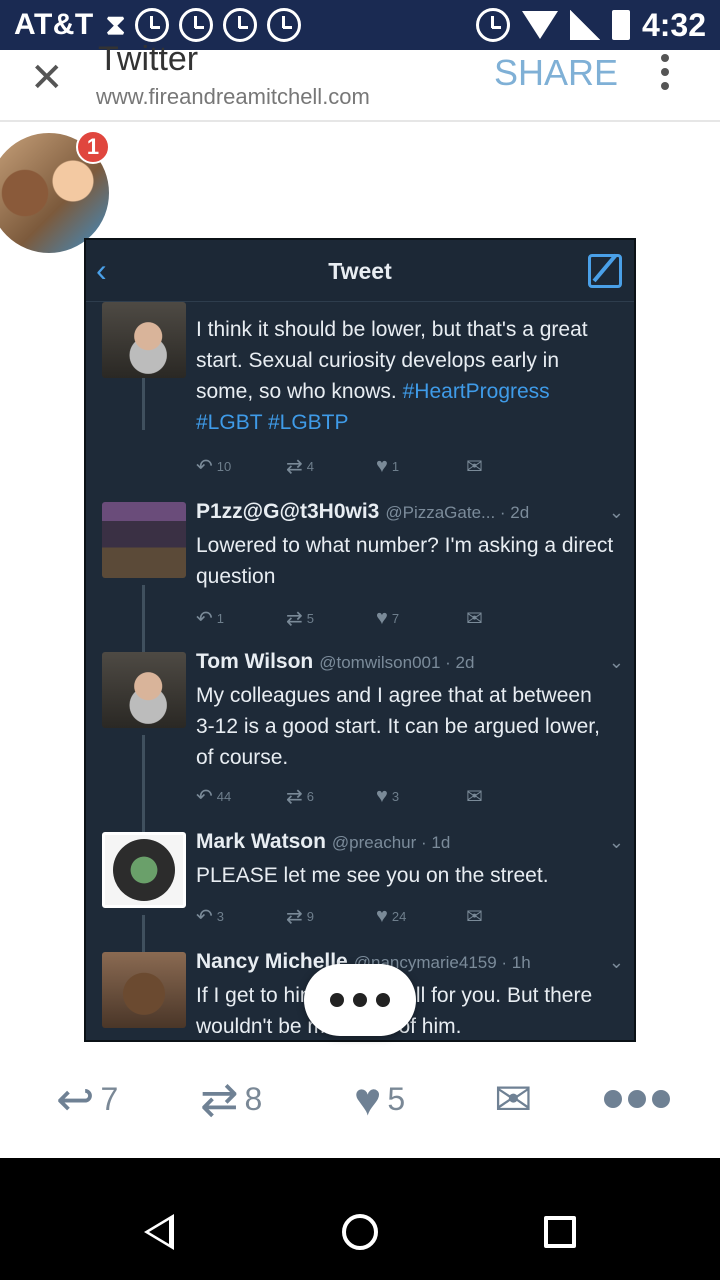 The width and height of the screenshot is (720, 1280). What do you see at coordinates (109, 1098) in the screenshot?
I see `reply-count: 7` at bounding box center [109, 1098].